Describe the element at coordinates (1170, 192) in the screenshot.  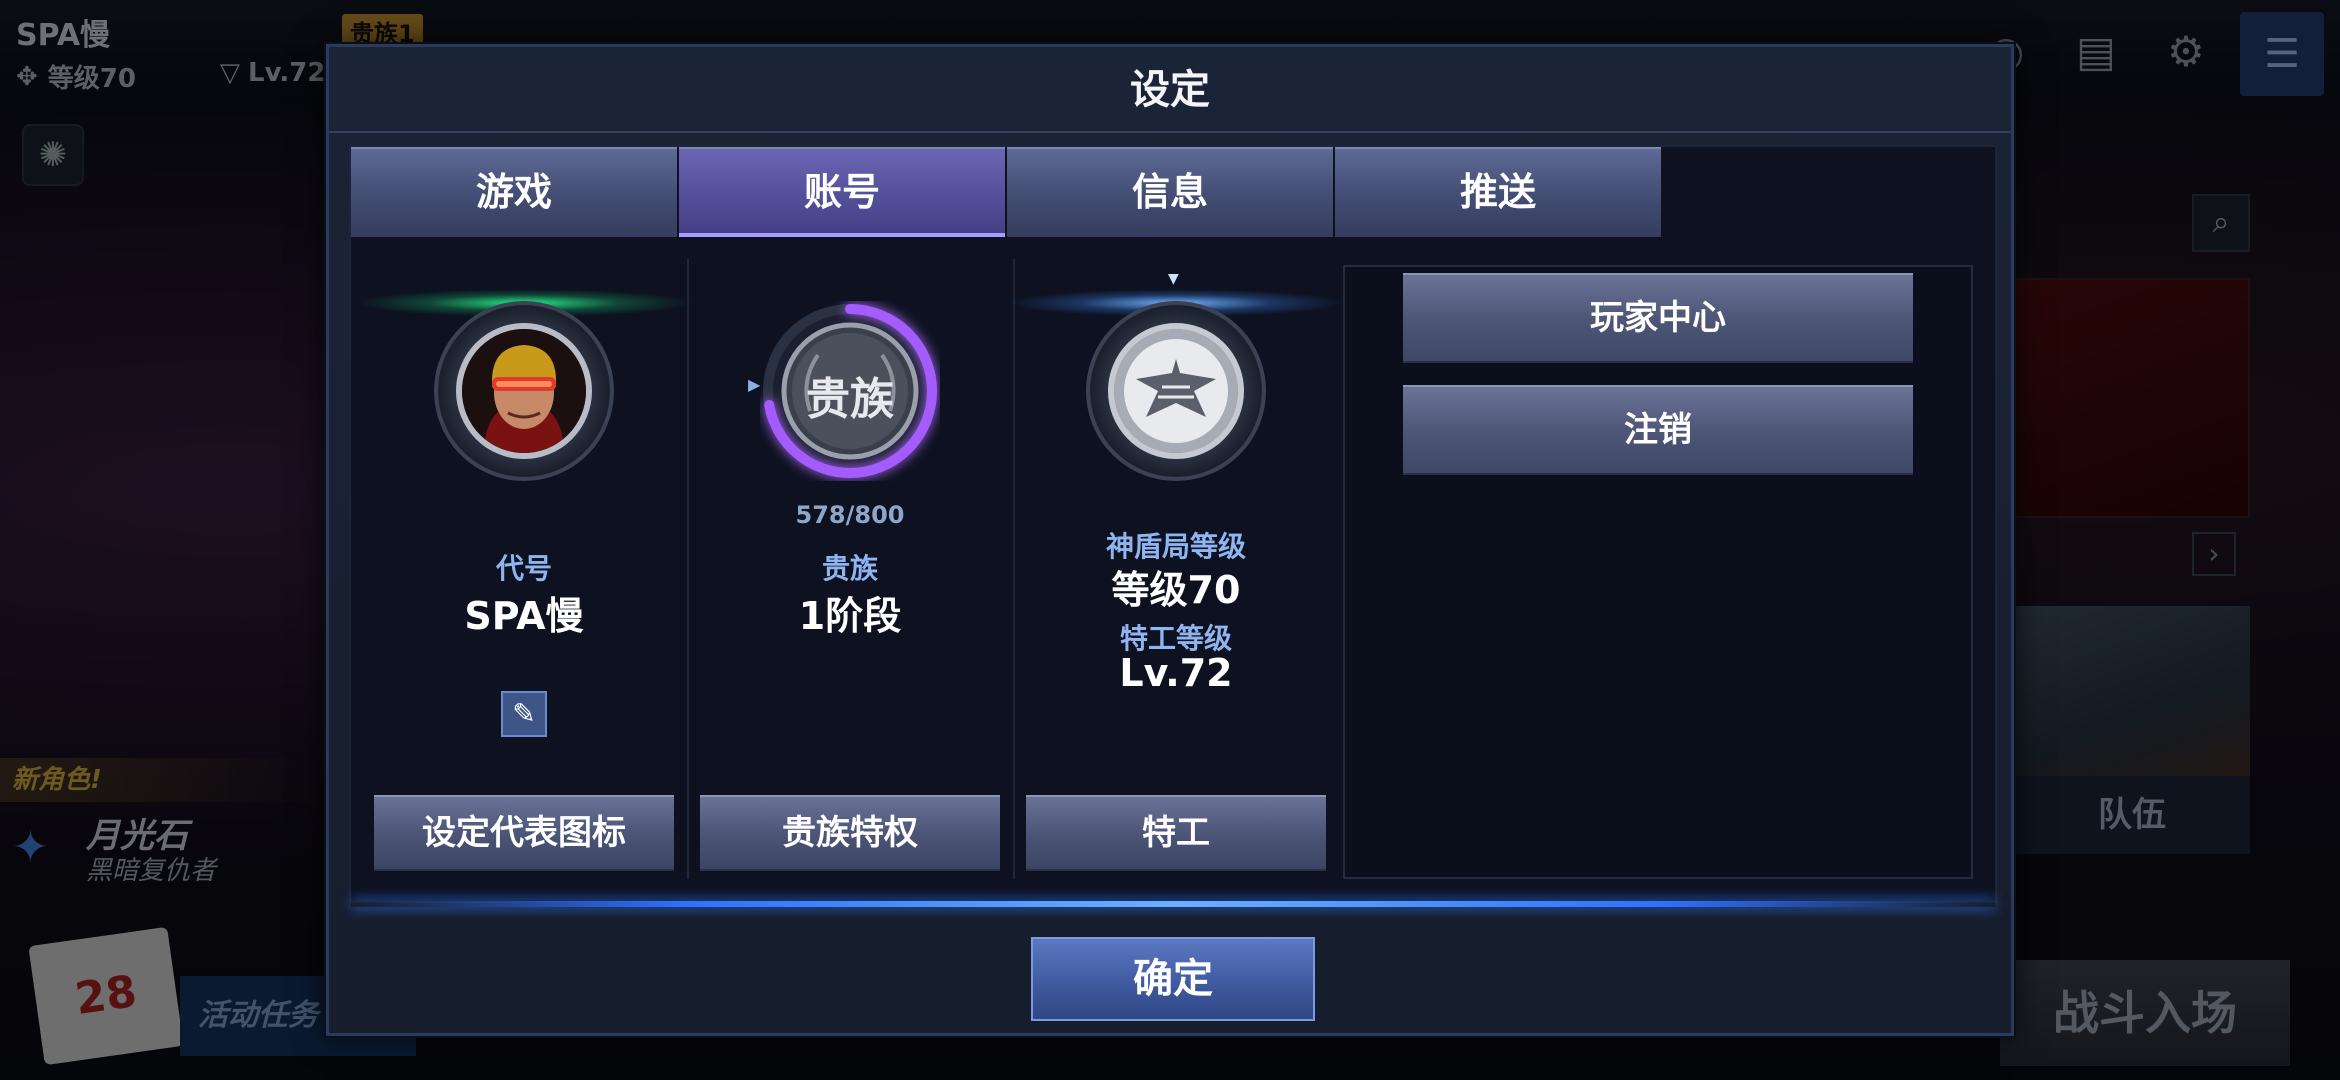
I see `tab-info: 信息` at that location.